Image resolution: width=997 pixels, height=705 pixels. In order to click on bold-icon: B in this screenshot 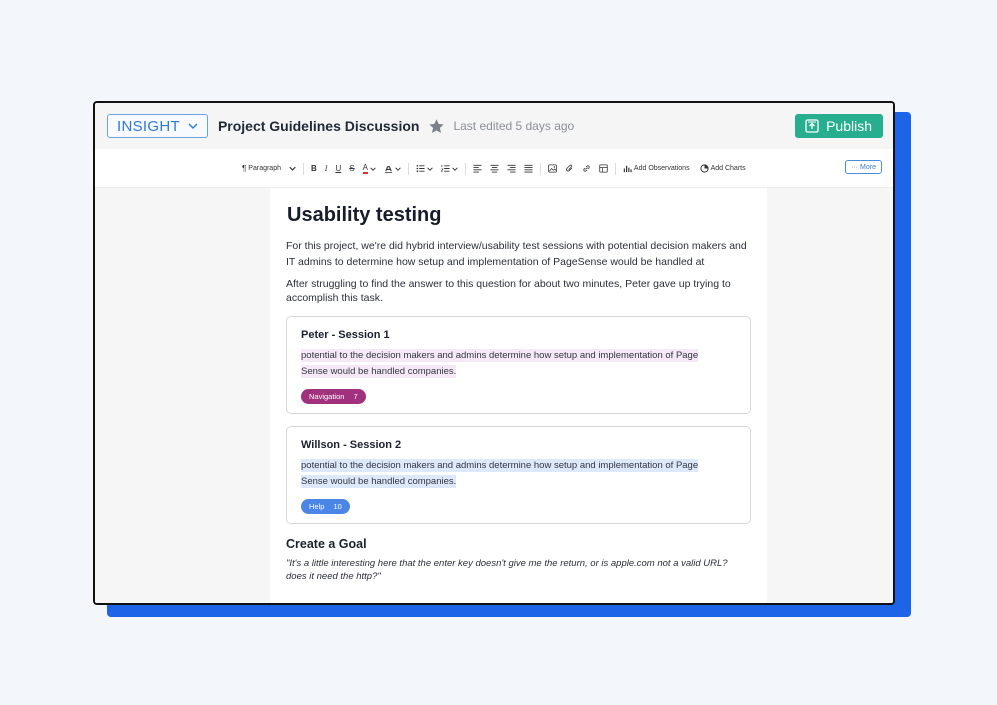, I will do `click(314, 168)`.